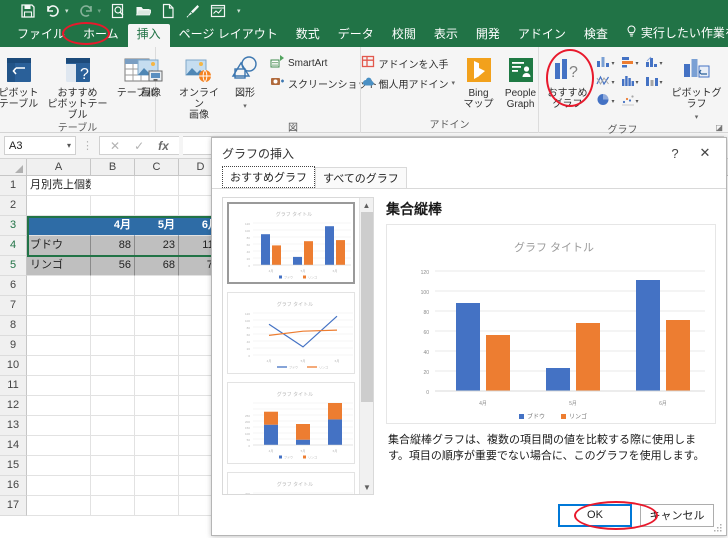 This screenshot has height=538, width=728. Describe the element at coordinates (13, 266) in the screenshot. I see `row-header-5: 5` at that location.